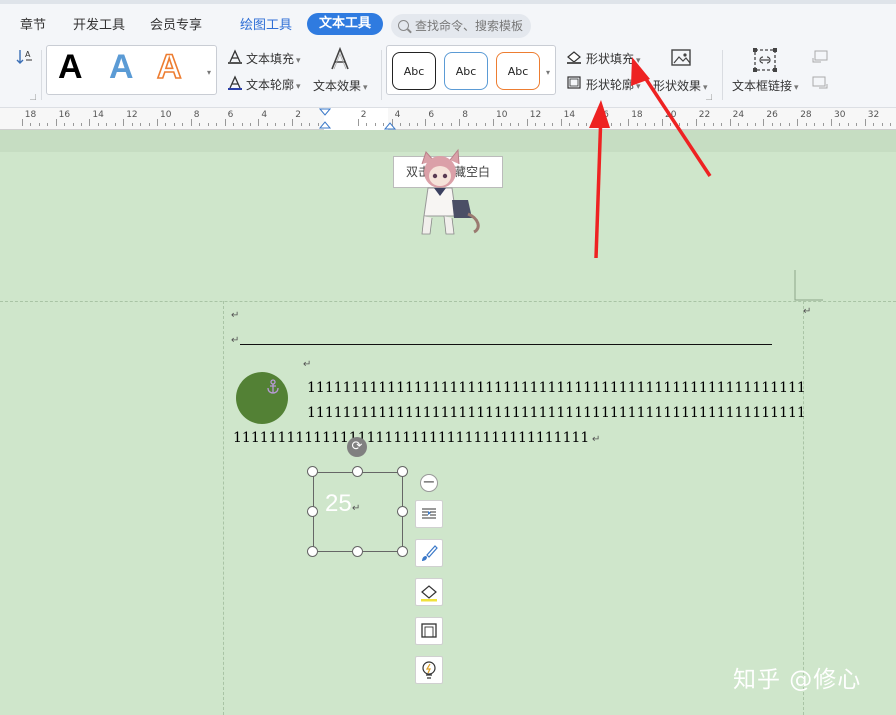 Image resolution: width=896 pixels, height=715 pixels. Describe the element at coordinates (772, 115) in the screenshot. I see `ruler-tick-label: 26` at that location.